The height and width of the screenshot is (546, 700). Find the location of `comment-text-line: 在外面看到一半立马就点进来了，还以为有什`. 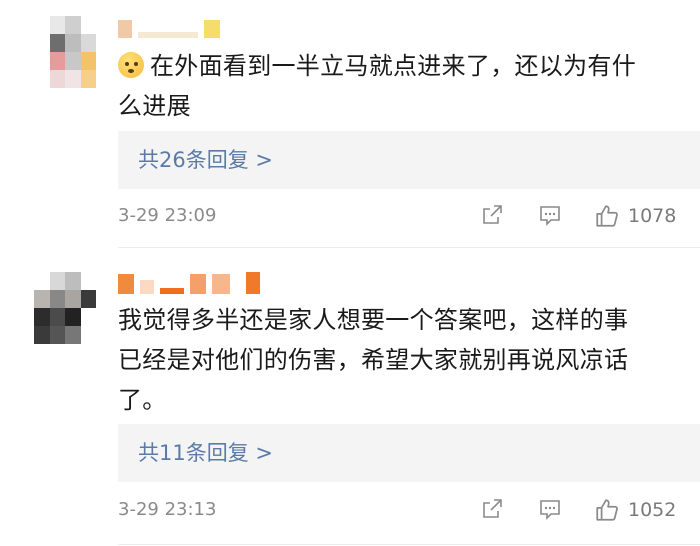

comment-text-line: 在外面看到一半立马就点进来了，还以为有什 is located at coordinates (393, 66).